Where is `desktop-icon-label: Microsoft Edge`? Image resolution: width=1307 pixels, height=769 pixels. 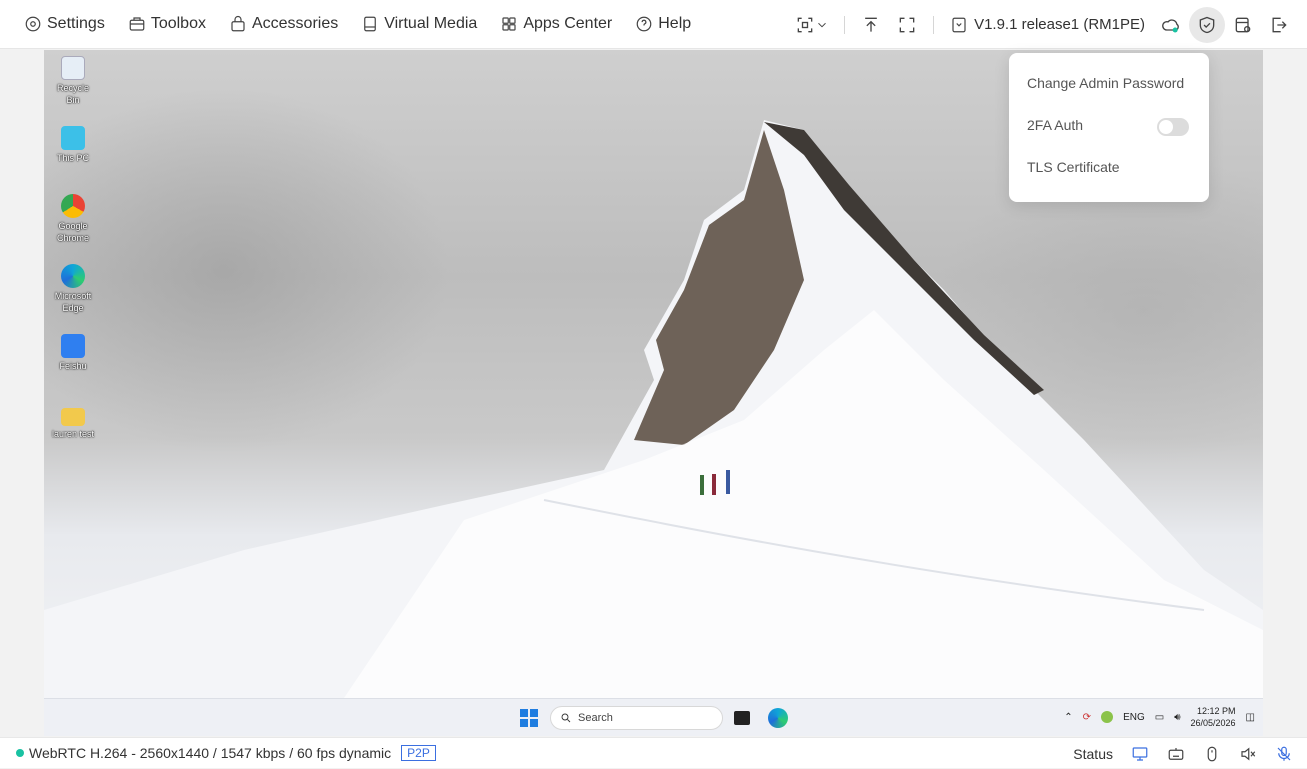 desktop-icon-label: Microsoft Edge is located at coordinates (73, 302).